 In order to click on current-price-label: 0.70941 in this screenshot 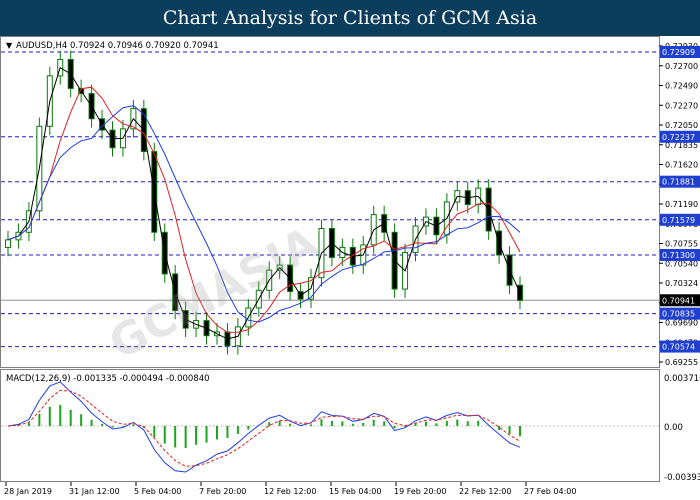, I will do `click(678, 300)`.